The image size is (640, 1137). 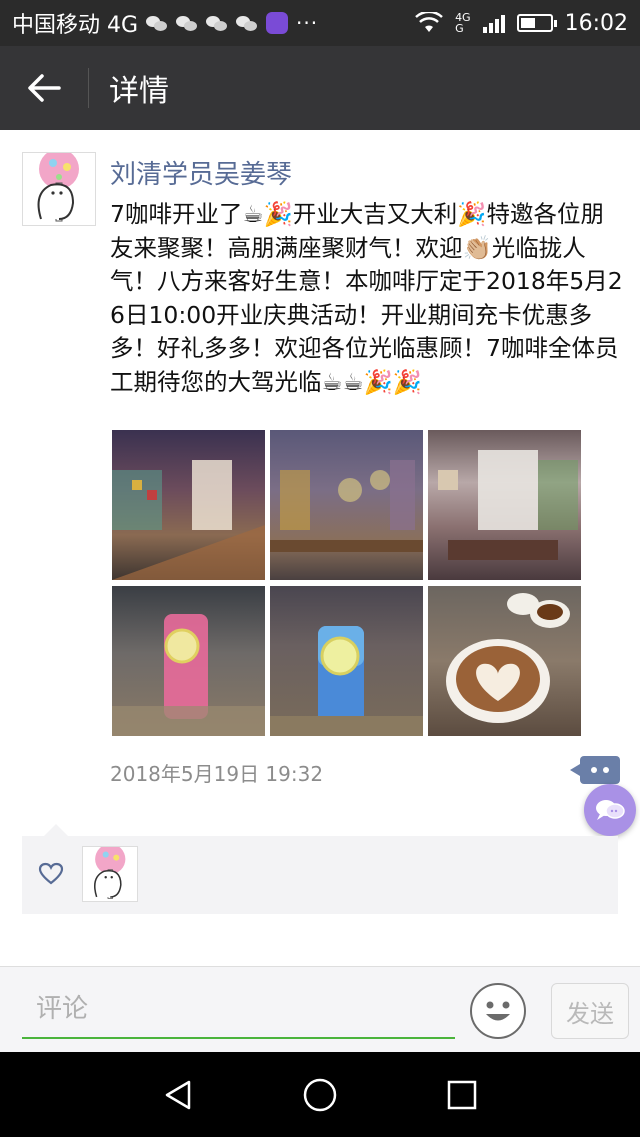 I want to click on status-time: 16:02, so click(x=596, y=23).